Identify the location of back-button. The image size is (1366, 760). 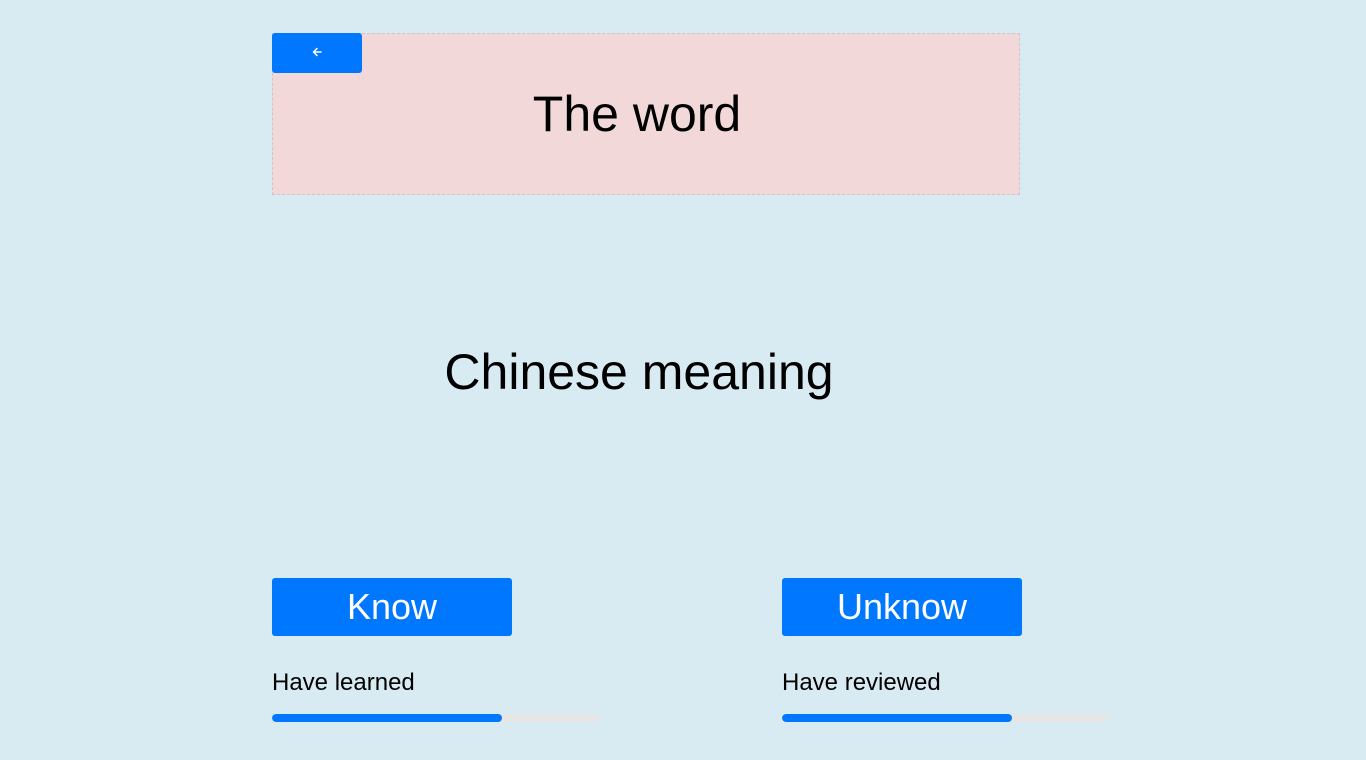
(317, 53).